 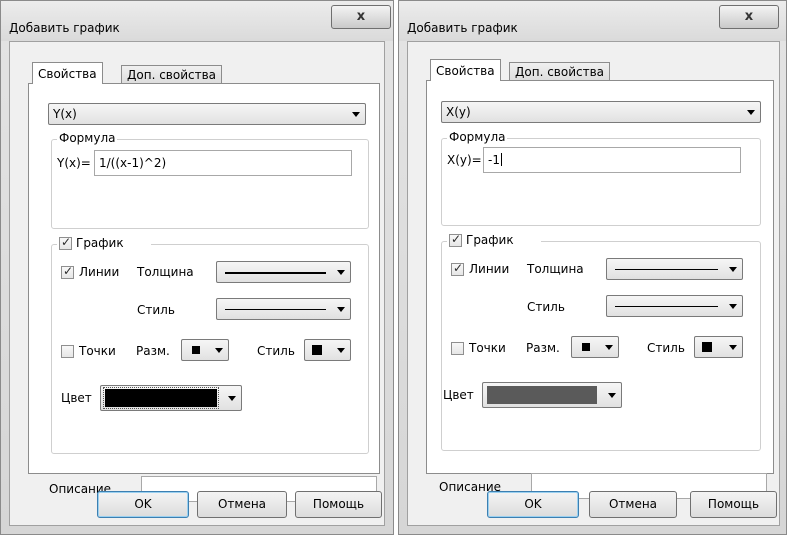 I want to click on function-type-value: Y(x), so click(x=65, y=114).